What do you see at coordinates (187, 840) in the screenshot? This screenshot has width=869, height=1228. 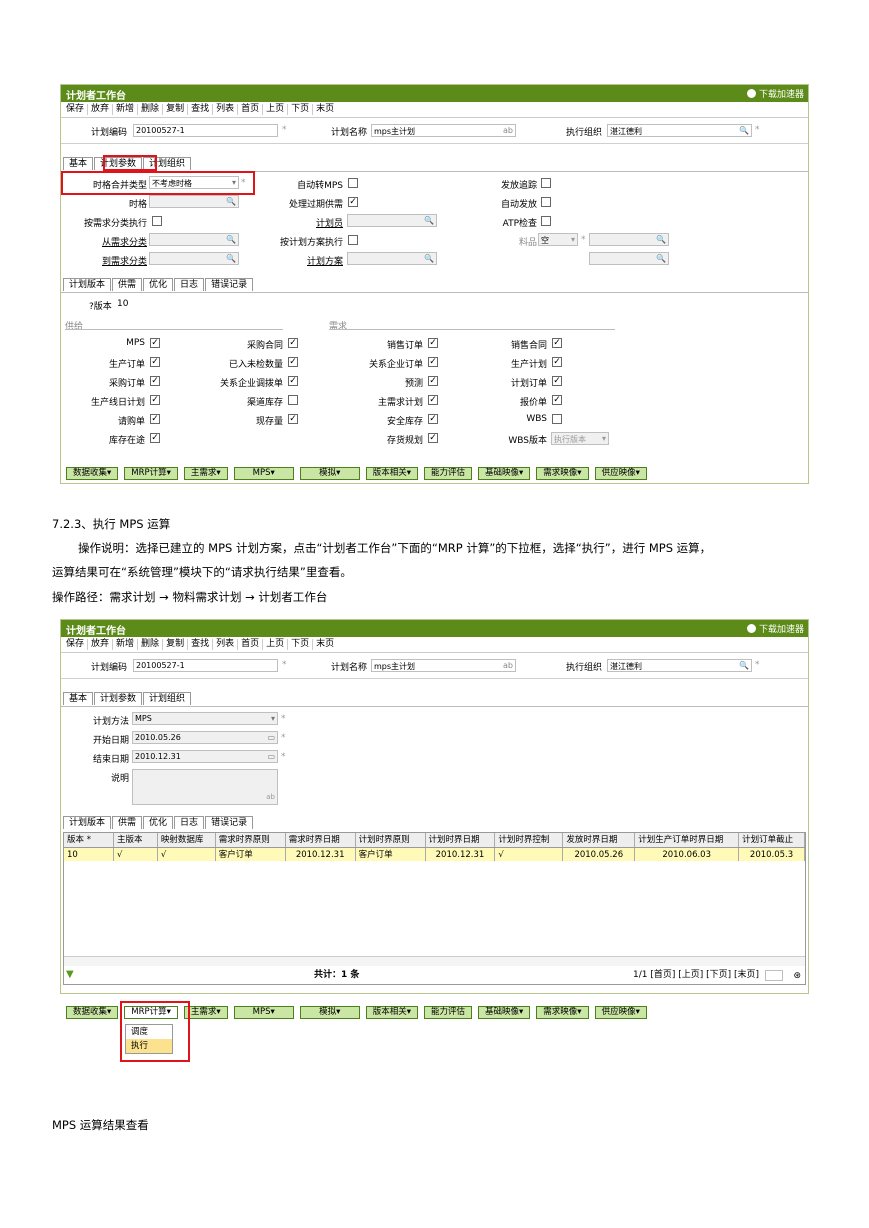 I see `column-header: 映射数据库` at bounding box center [187, 840].